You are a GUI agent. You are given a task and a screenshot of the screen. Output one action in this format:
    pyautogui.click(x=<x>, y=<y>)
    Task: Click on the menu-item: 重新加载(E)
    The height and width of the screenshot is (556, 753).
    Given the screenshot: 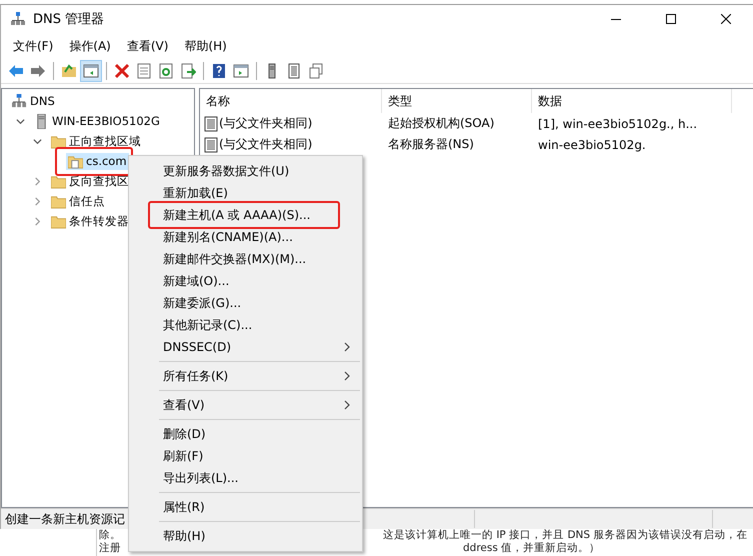 What is the action you would take?
    pyautogui.click(x=245, y=193)
    